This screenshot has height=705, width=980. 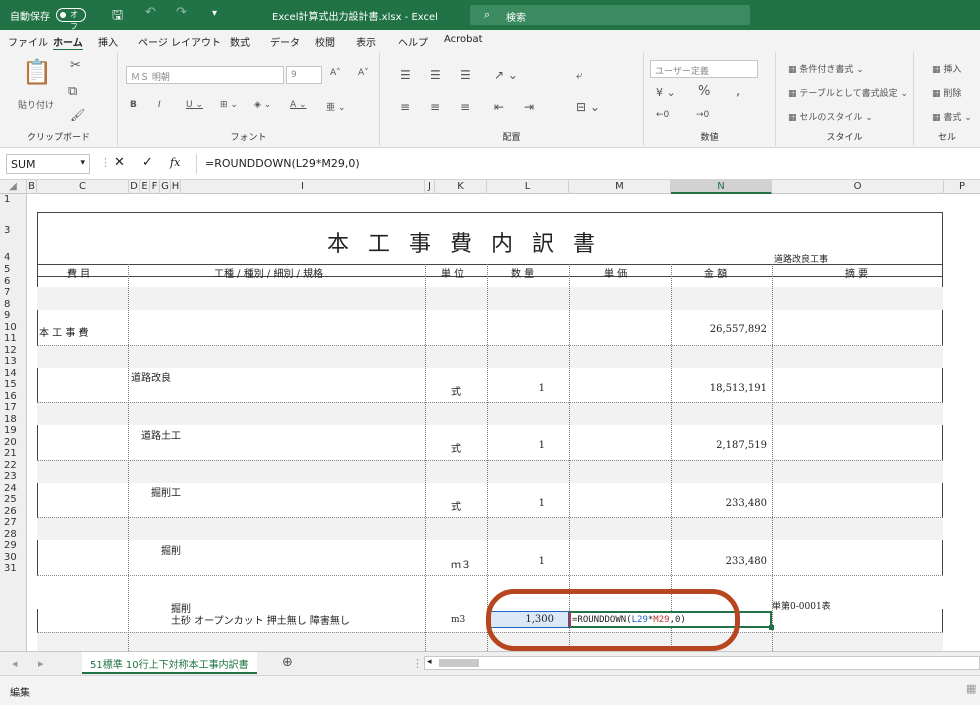 I want to click on font-color-icon: A ⌄, so click(x=298, y=105).